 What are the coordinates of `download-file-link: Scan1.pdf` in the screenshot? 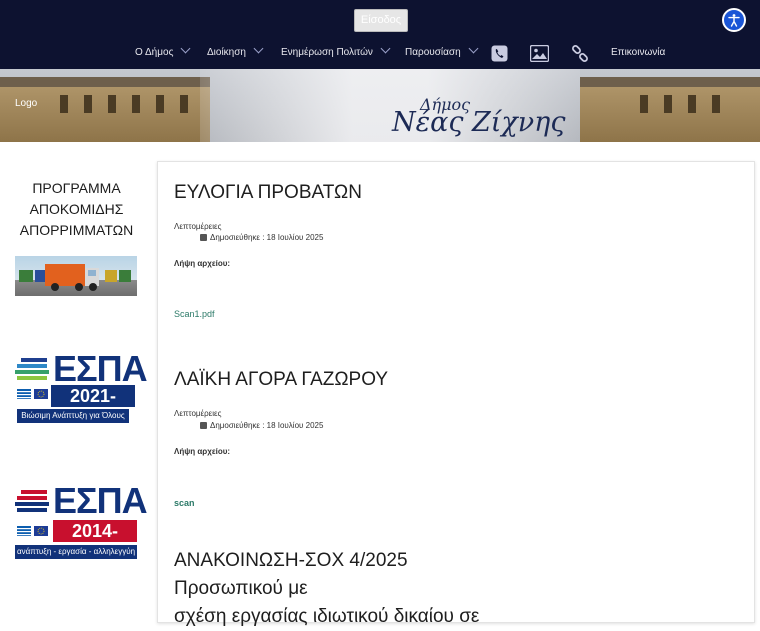 It's located at (194, 314).